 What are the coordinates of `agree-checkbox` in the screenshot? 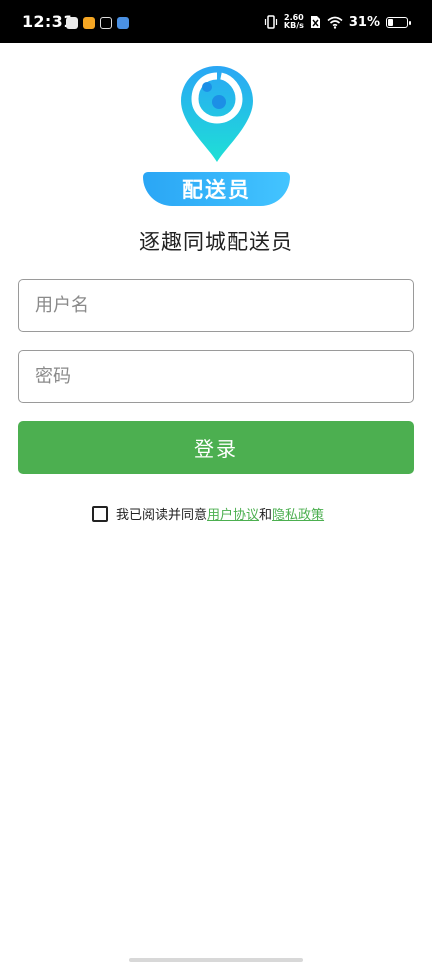 It's located at (100, 513).